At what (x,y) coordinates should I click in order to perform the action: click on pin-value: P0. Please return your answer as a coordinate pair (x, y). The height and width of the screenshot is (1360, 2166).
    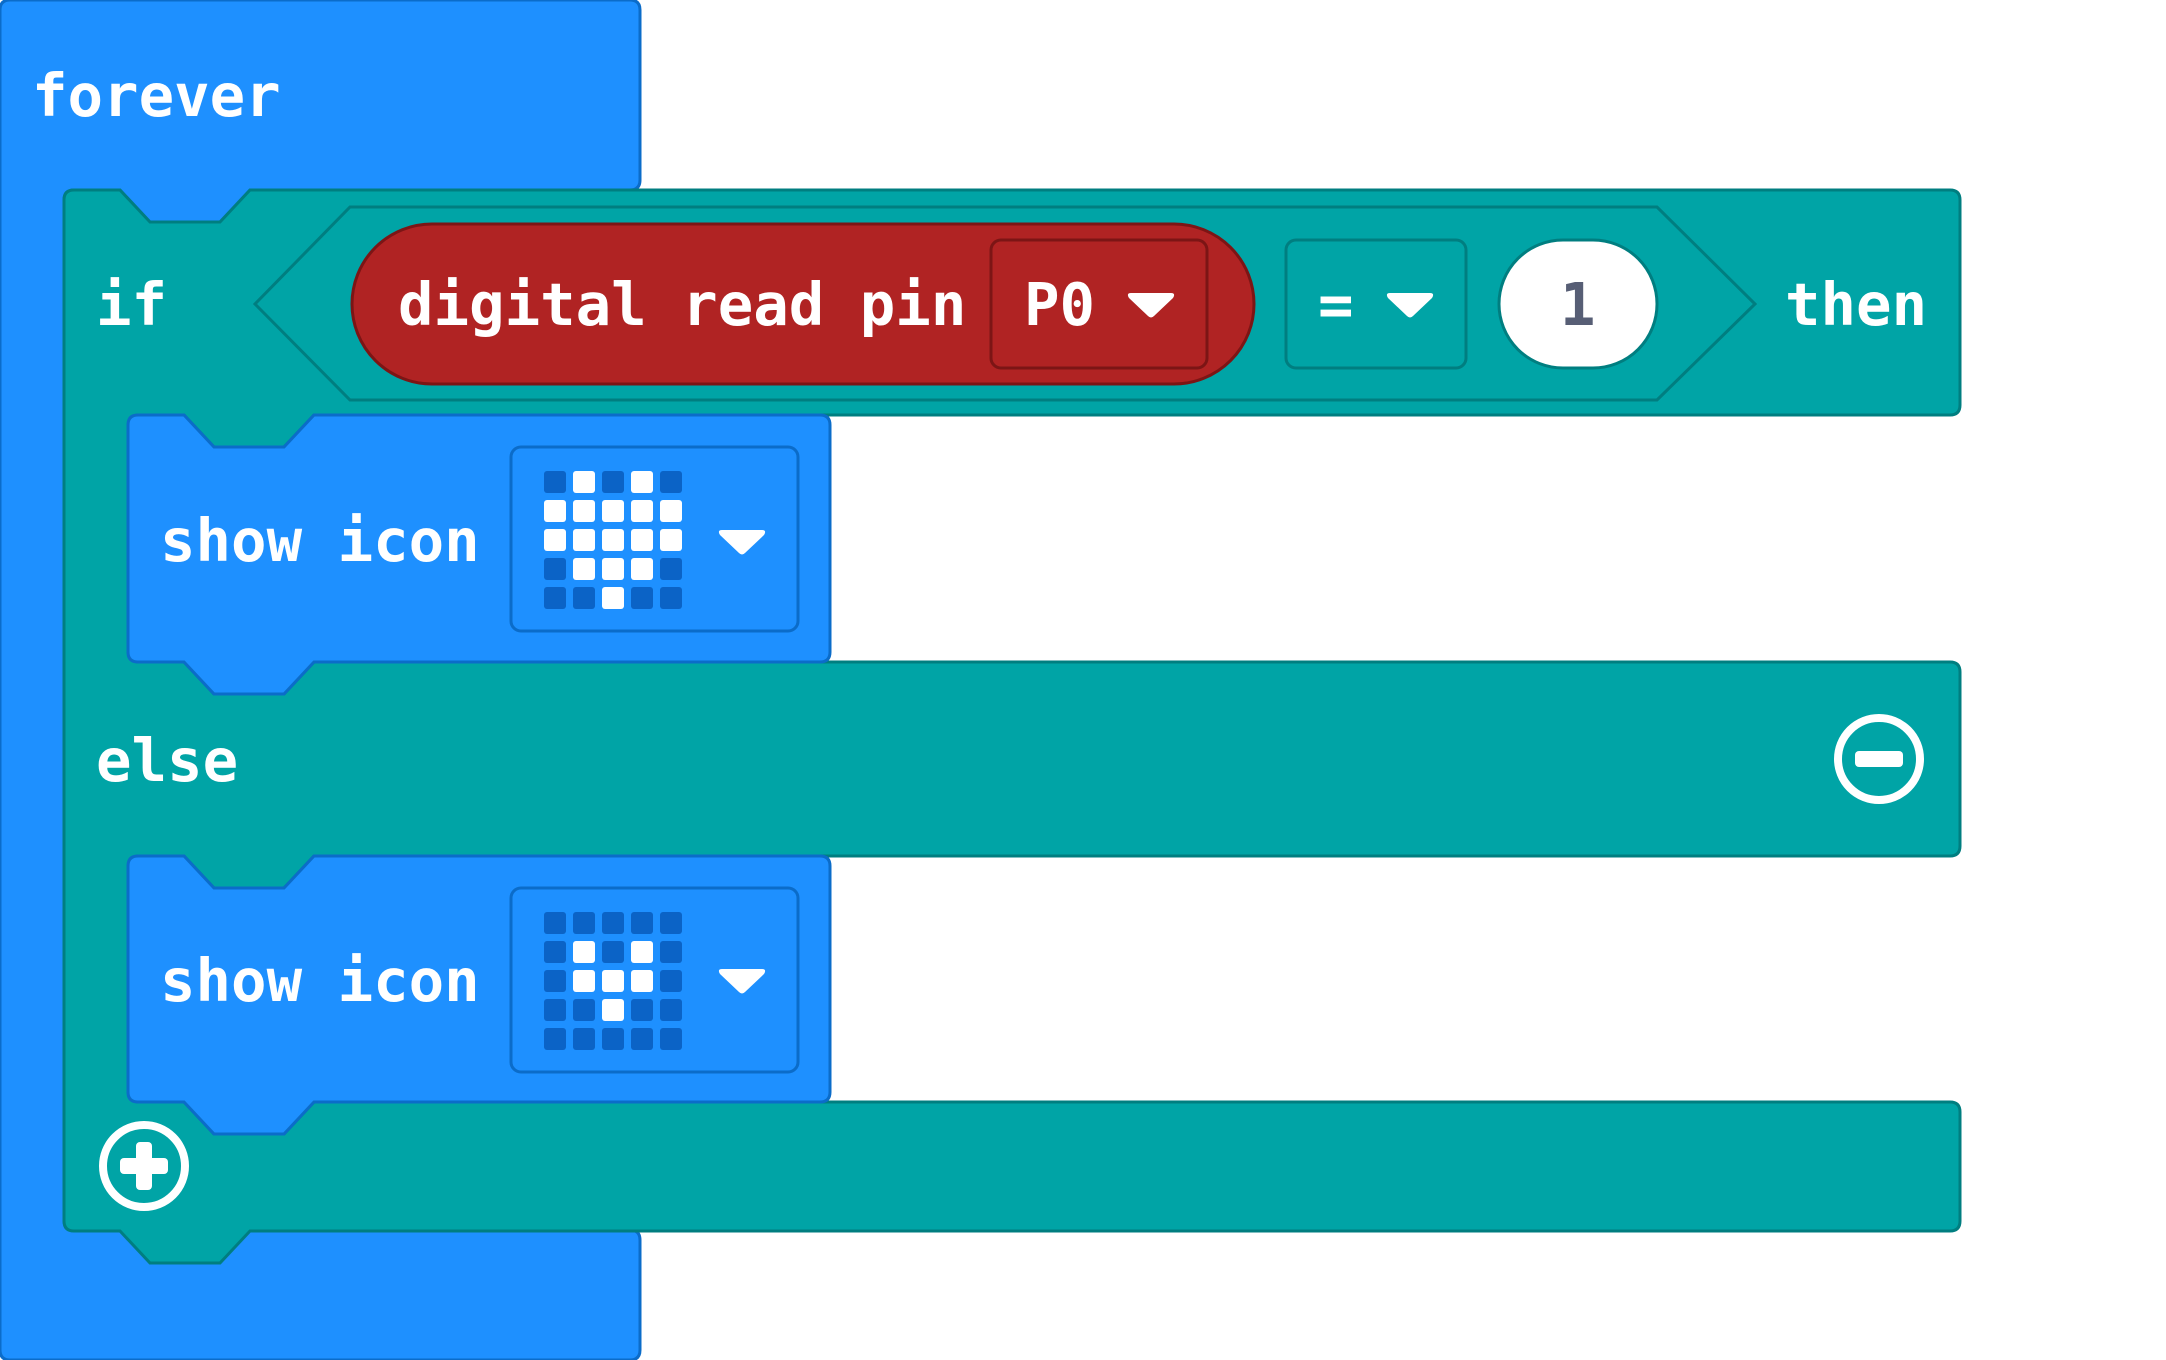
    Looking at the image, I should click on (1060, 304).